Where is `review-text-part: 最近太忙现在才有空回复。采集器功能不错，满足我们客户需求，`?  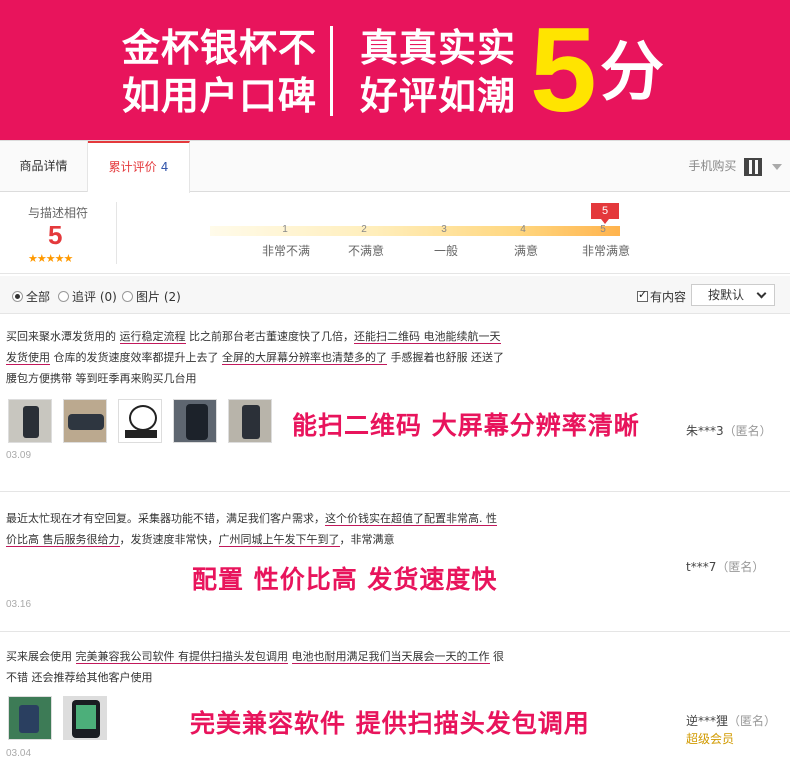 review-text-part: 最近太忙现在才有空回复。采集器功能不错，满足我们客户需求， is located at coordinates (165, 518).